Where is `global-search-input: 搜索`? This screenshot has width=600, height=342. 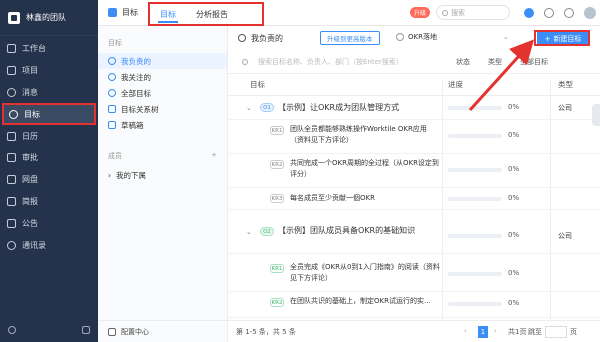
global-search-input: 搜索 is located at coordinates (473, 12).